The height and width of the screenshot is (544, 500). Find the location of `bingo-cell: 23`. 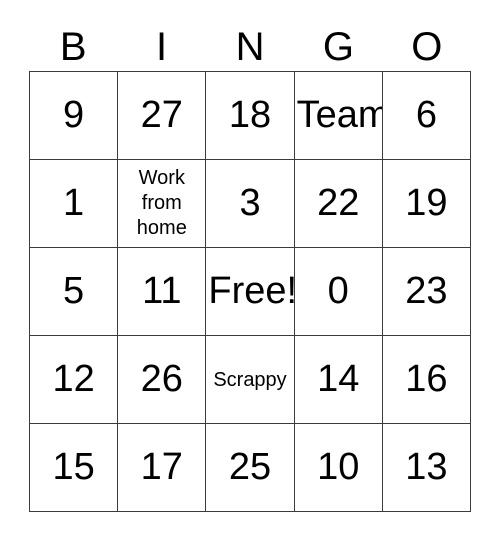

bingo-cell: 23 is located at coordinates (427, 292).